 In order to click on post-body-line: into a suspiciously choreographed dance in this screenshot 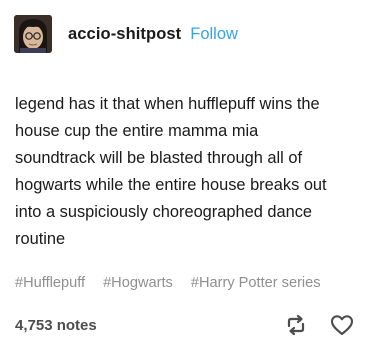, I will do `click(164, 212)`.